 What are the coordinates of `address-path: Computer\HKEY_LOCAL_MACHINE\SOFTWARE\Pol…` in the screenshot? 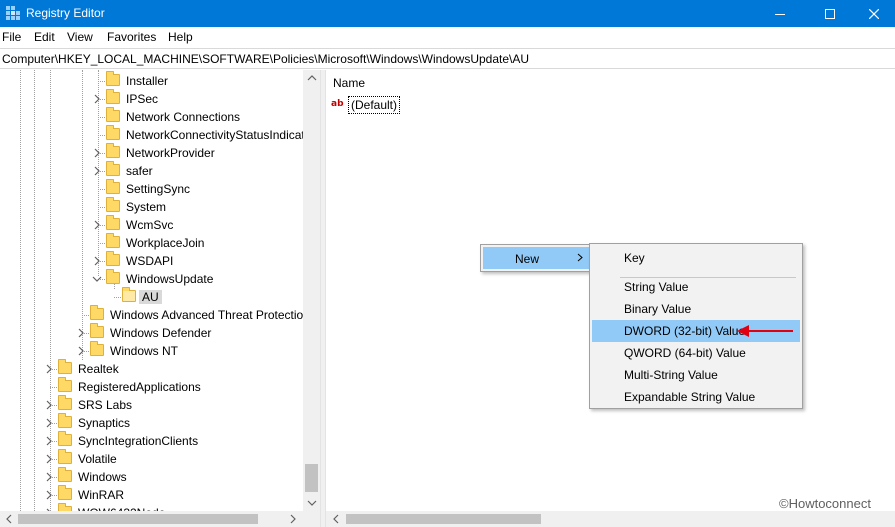 It's located at (266, 59).